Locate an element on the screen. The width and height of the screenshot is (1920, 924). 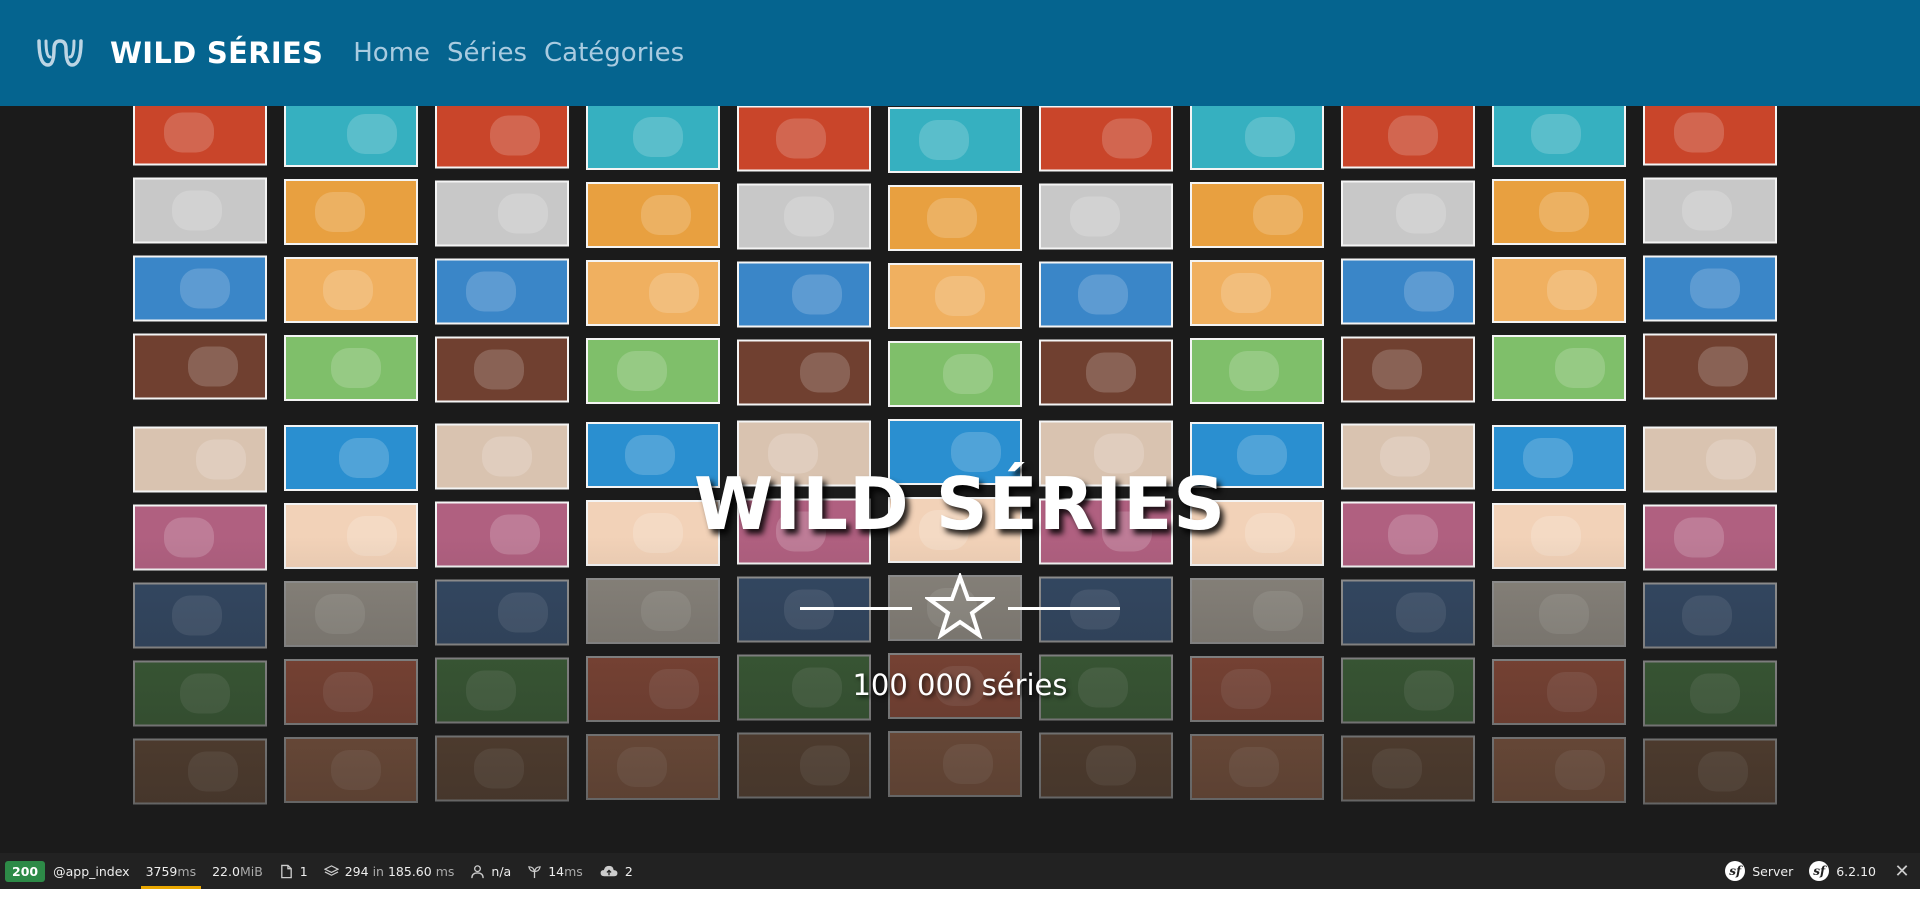
close-icon: ✕ is located at coordinates (1902, 871).